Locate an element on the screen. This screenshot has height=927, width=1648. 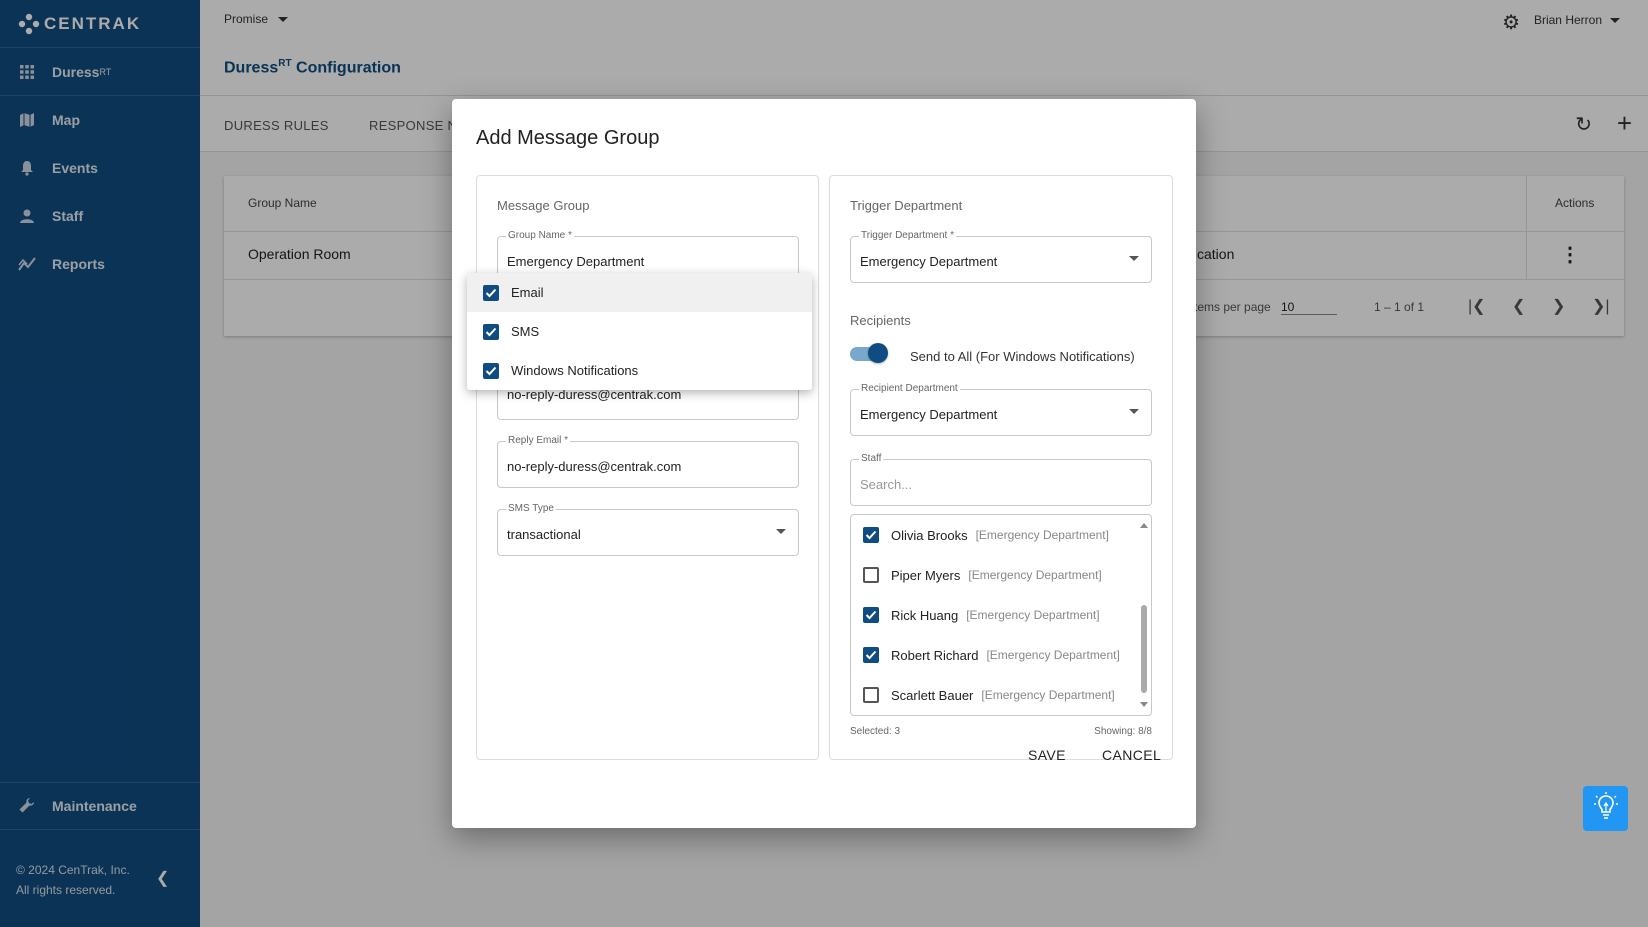
lightbulb-icon is located at coordinates (1606, 808).